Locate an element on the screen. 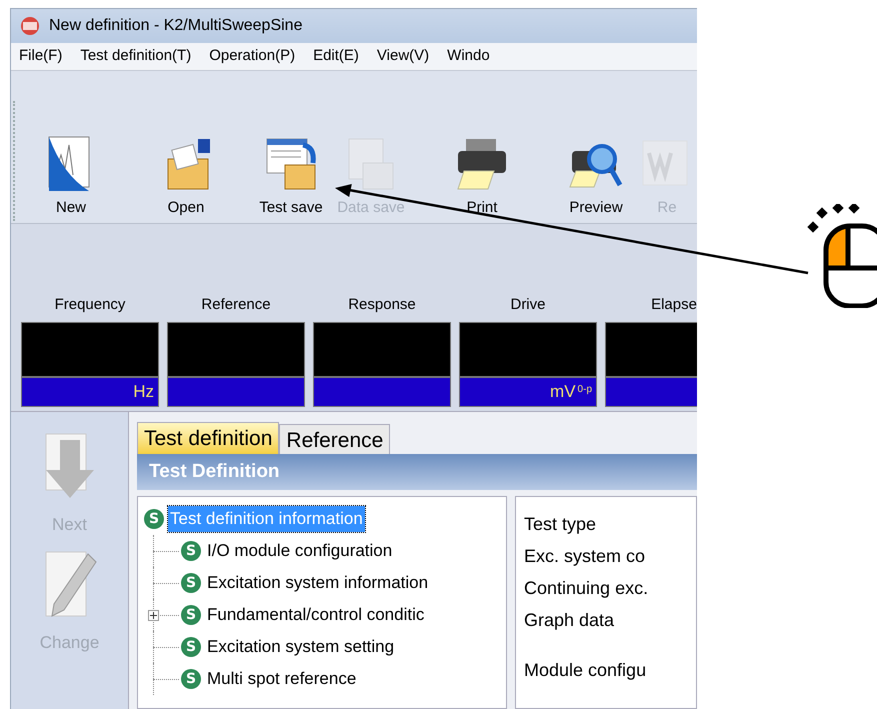  expand-toggle is located at coordinates (153, 615).